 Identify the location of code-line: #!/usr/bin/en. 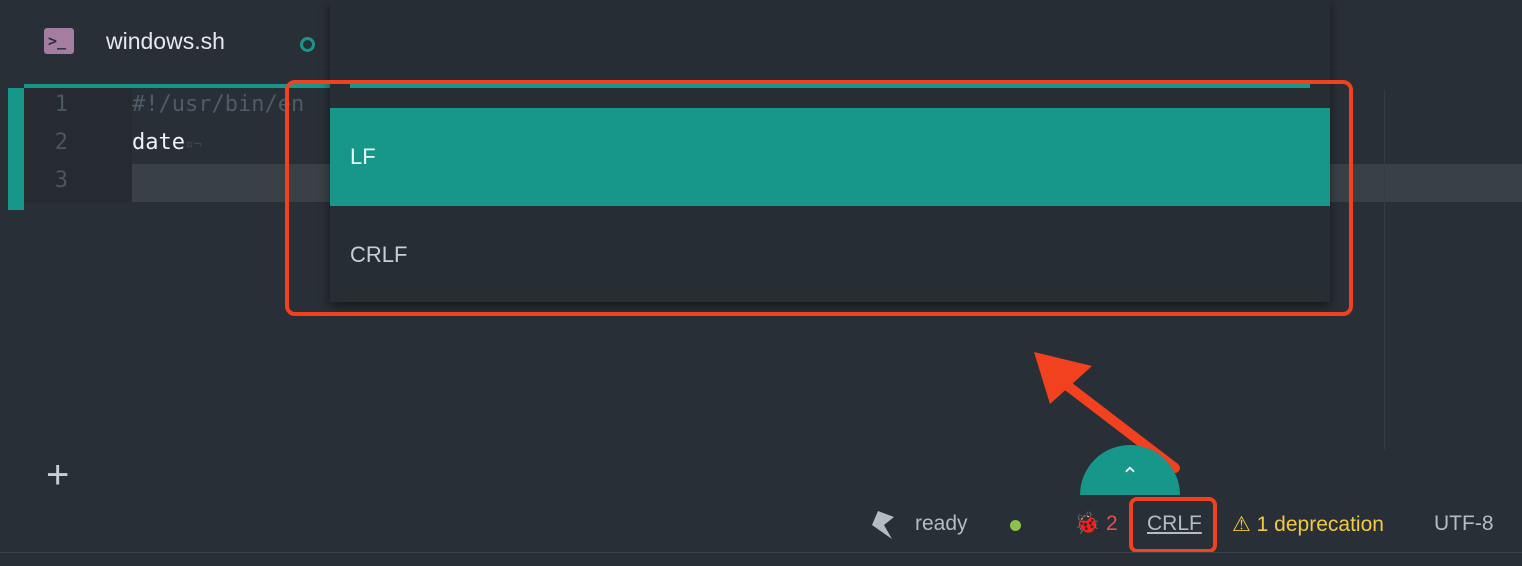
(218, 104).